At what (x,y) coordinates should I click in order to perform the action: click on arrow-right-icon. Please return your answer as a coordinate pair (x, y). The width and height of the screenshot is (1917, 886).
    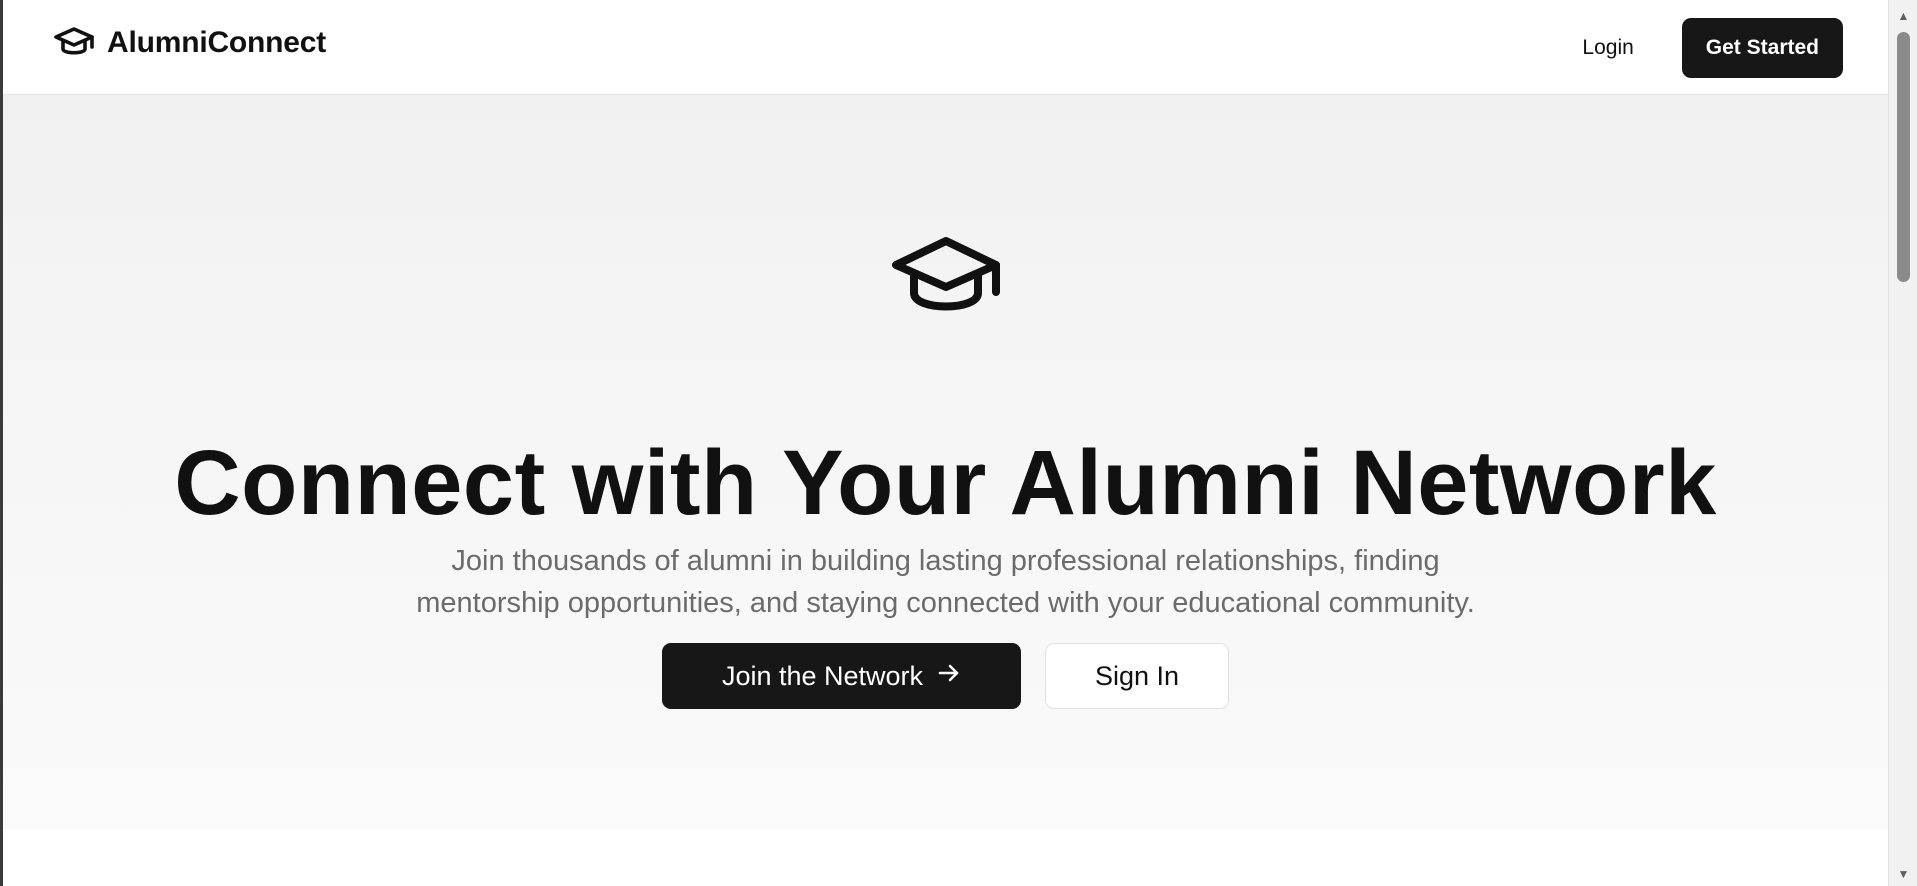
    Looking at the image, I should click on (949, 676).